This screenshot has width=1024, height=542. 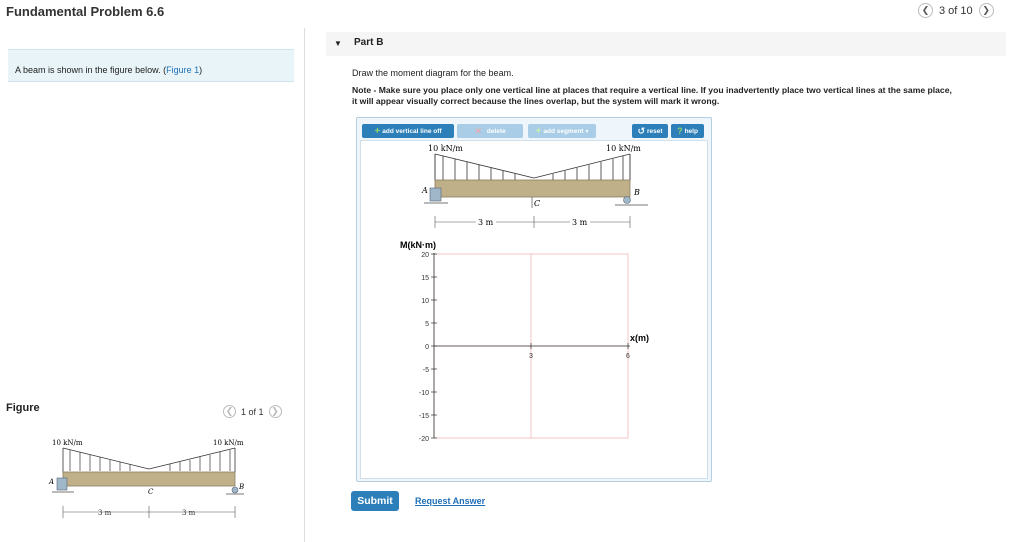 I want to click on fig-load-arrows, so click(x=150, y=460).